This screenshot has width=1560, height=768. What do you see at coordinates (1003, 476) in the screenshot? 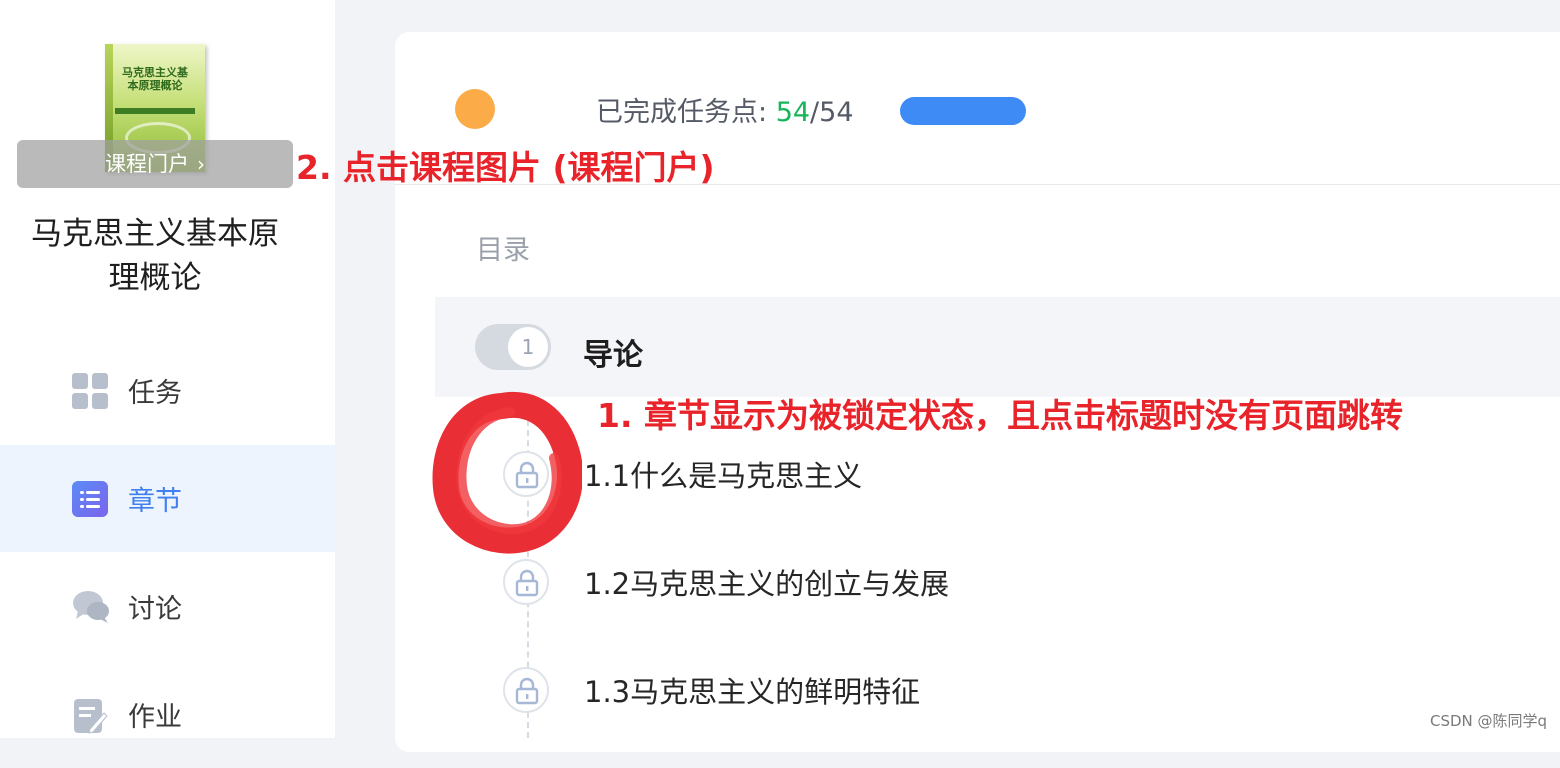
I see `section-item: 1.1什么是马克思主义` at bounding box center [1003, 476].